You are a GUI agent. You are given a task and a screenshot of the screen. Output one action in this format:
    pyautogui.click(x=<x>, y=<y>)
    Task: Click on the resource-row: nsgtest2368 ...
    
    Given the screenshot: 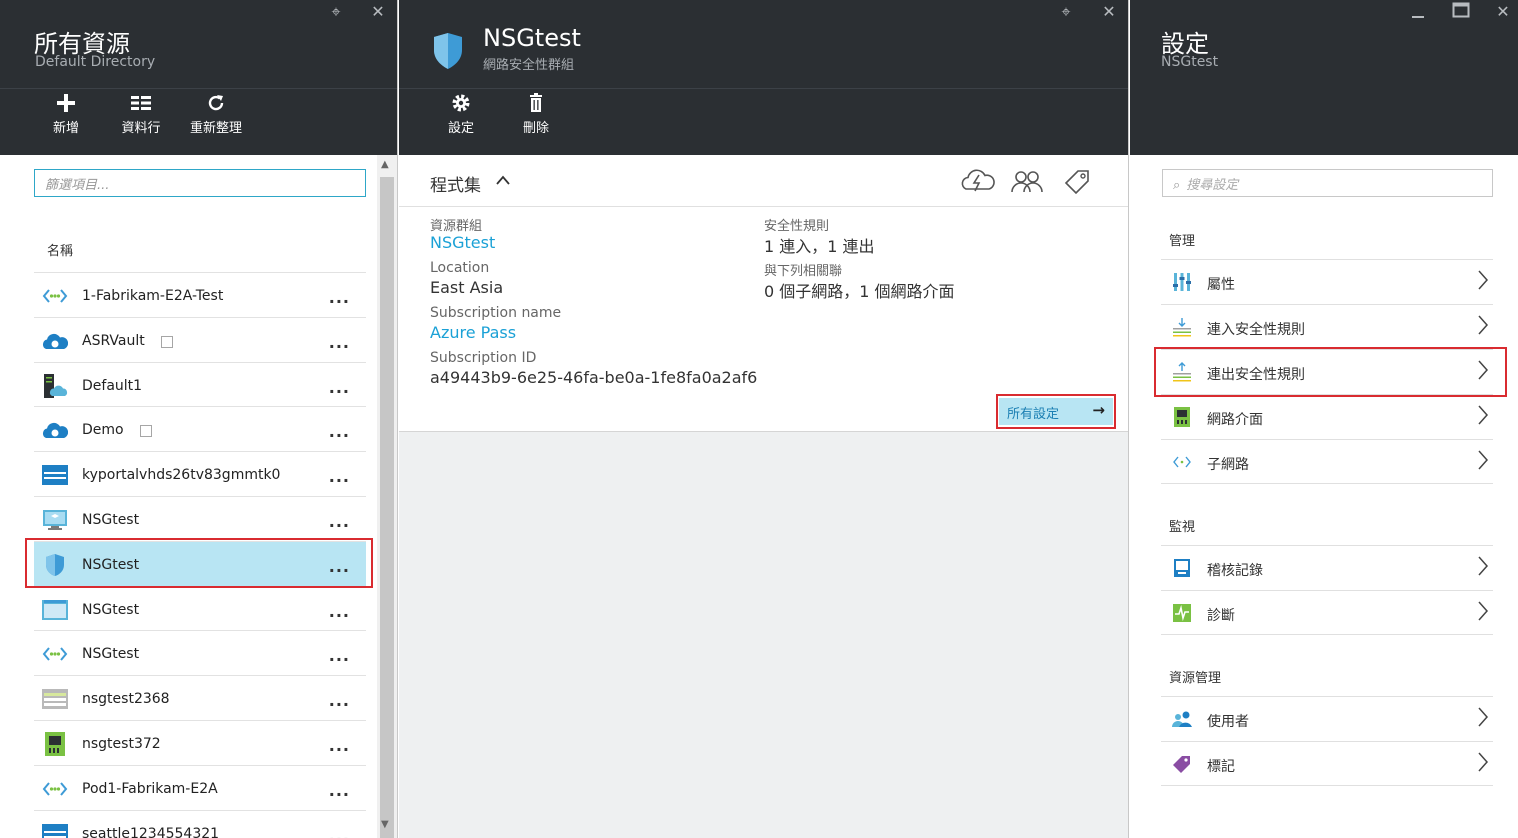 What is the action you would take?
    pyautogui.click(x=200, y=697)
    